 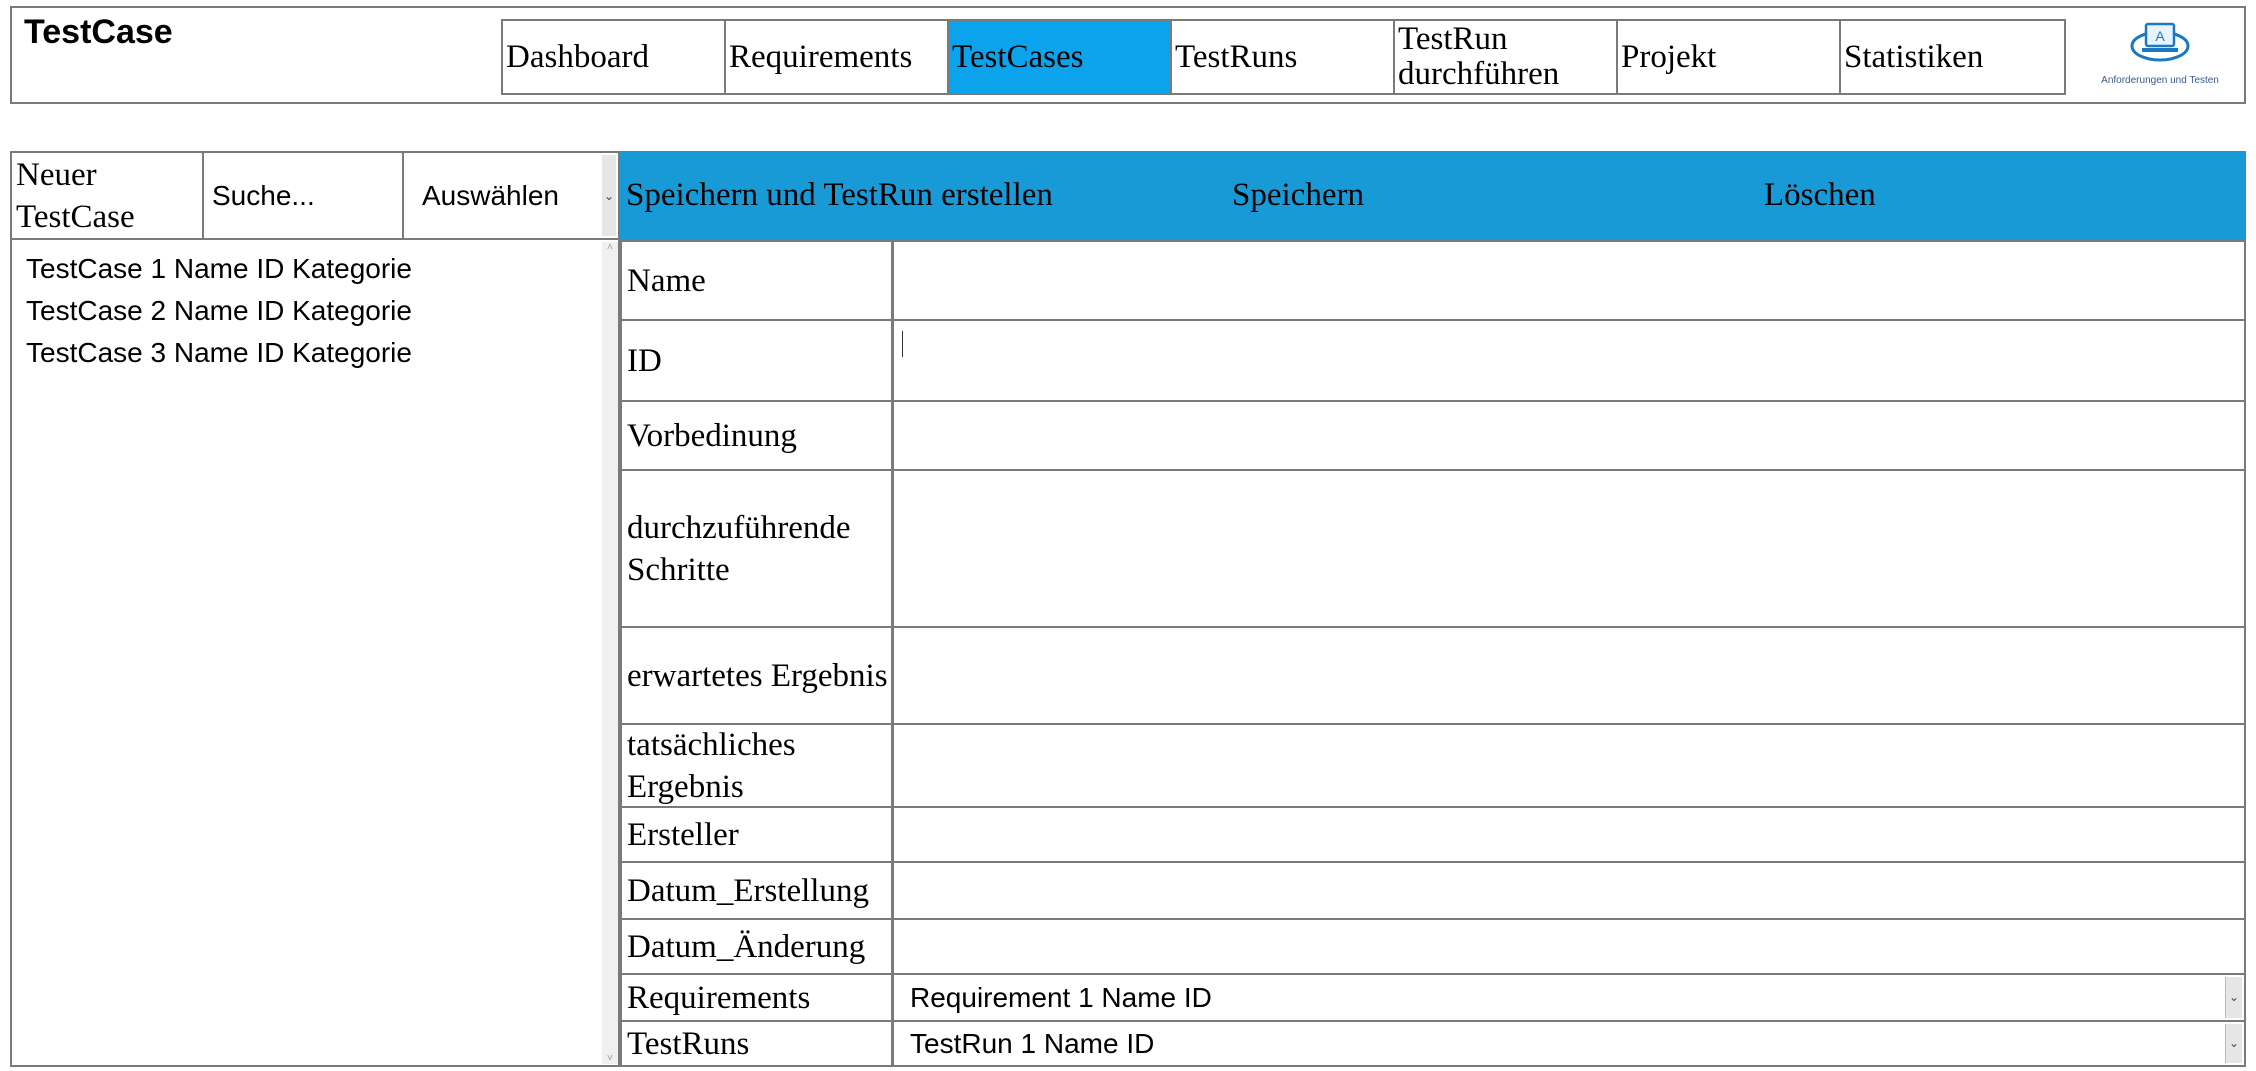 I want to click on svg-text: A, so click(x=2160, y=36).